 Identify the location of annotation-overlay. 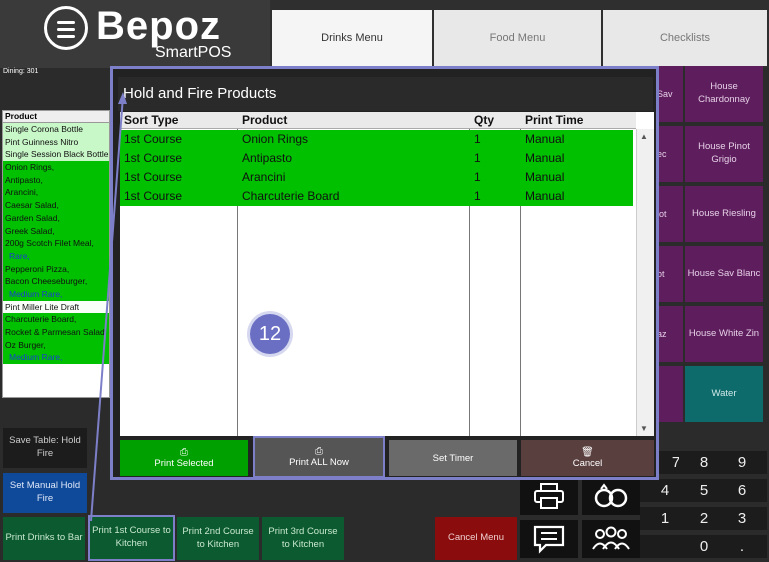
(108, 307).